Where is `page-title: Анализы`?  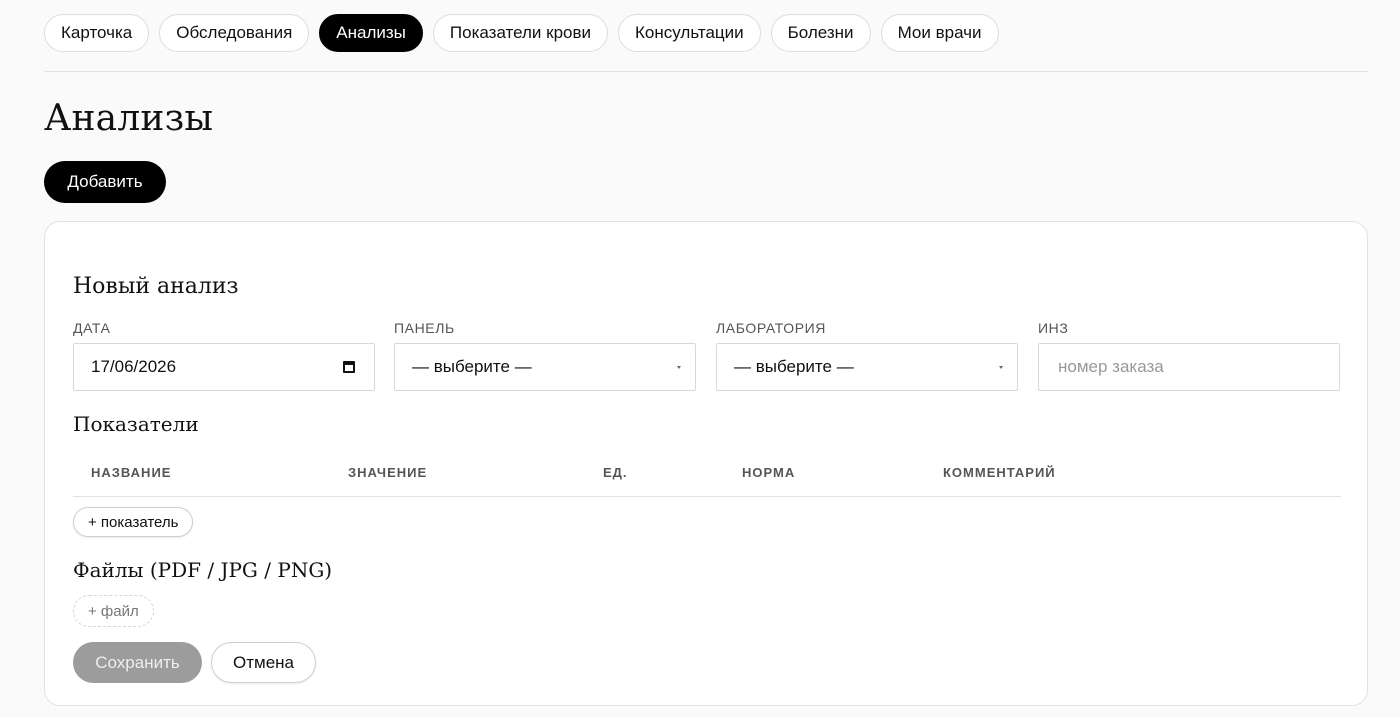 page-title: Анализы is located at coordinates (129, 118).